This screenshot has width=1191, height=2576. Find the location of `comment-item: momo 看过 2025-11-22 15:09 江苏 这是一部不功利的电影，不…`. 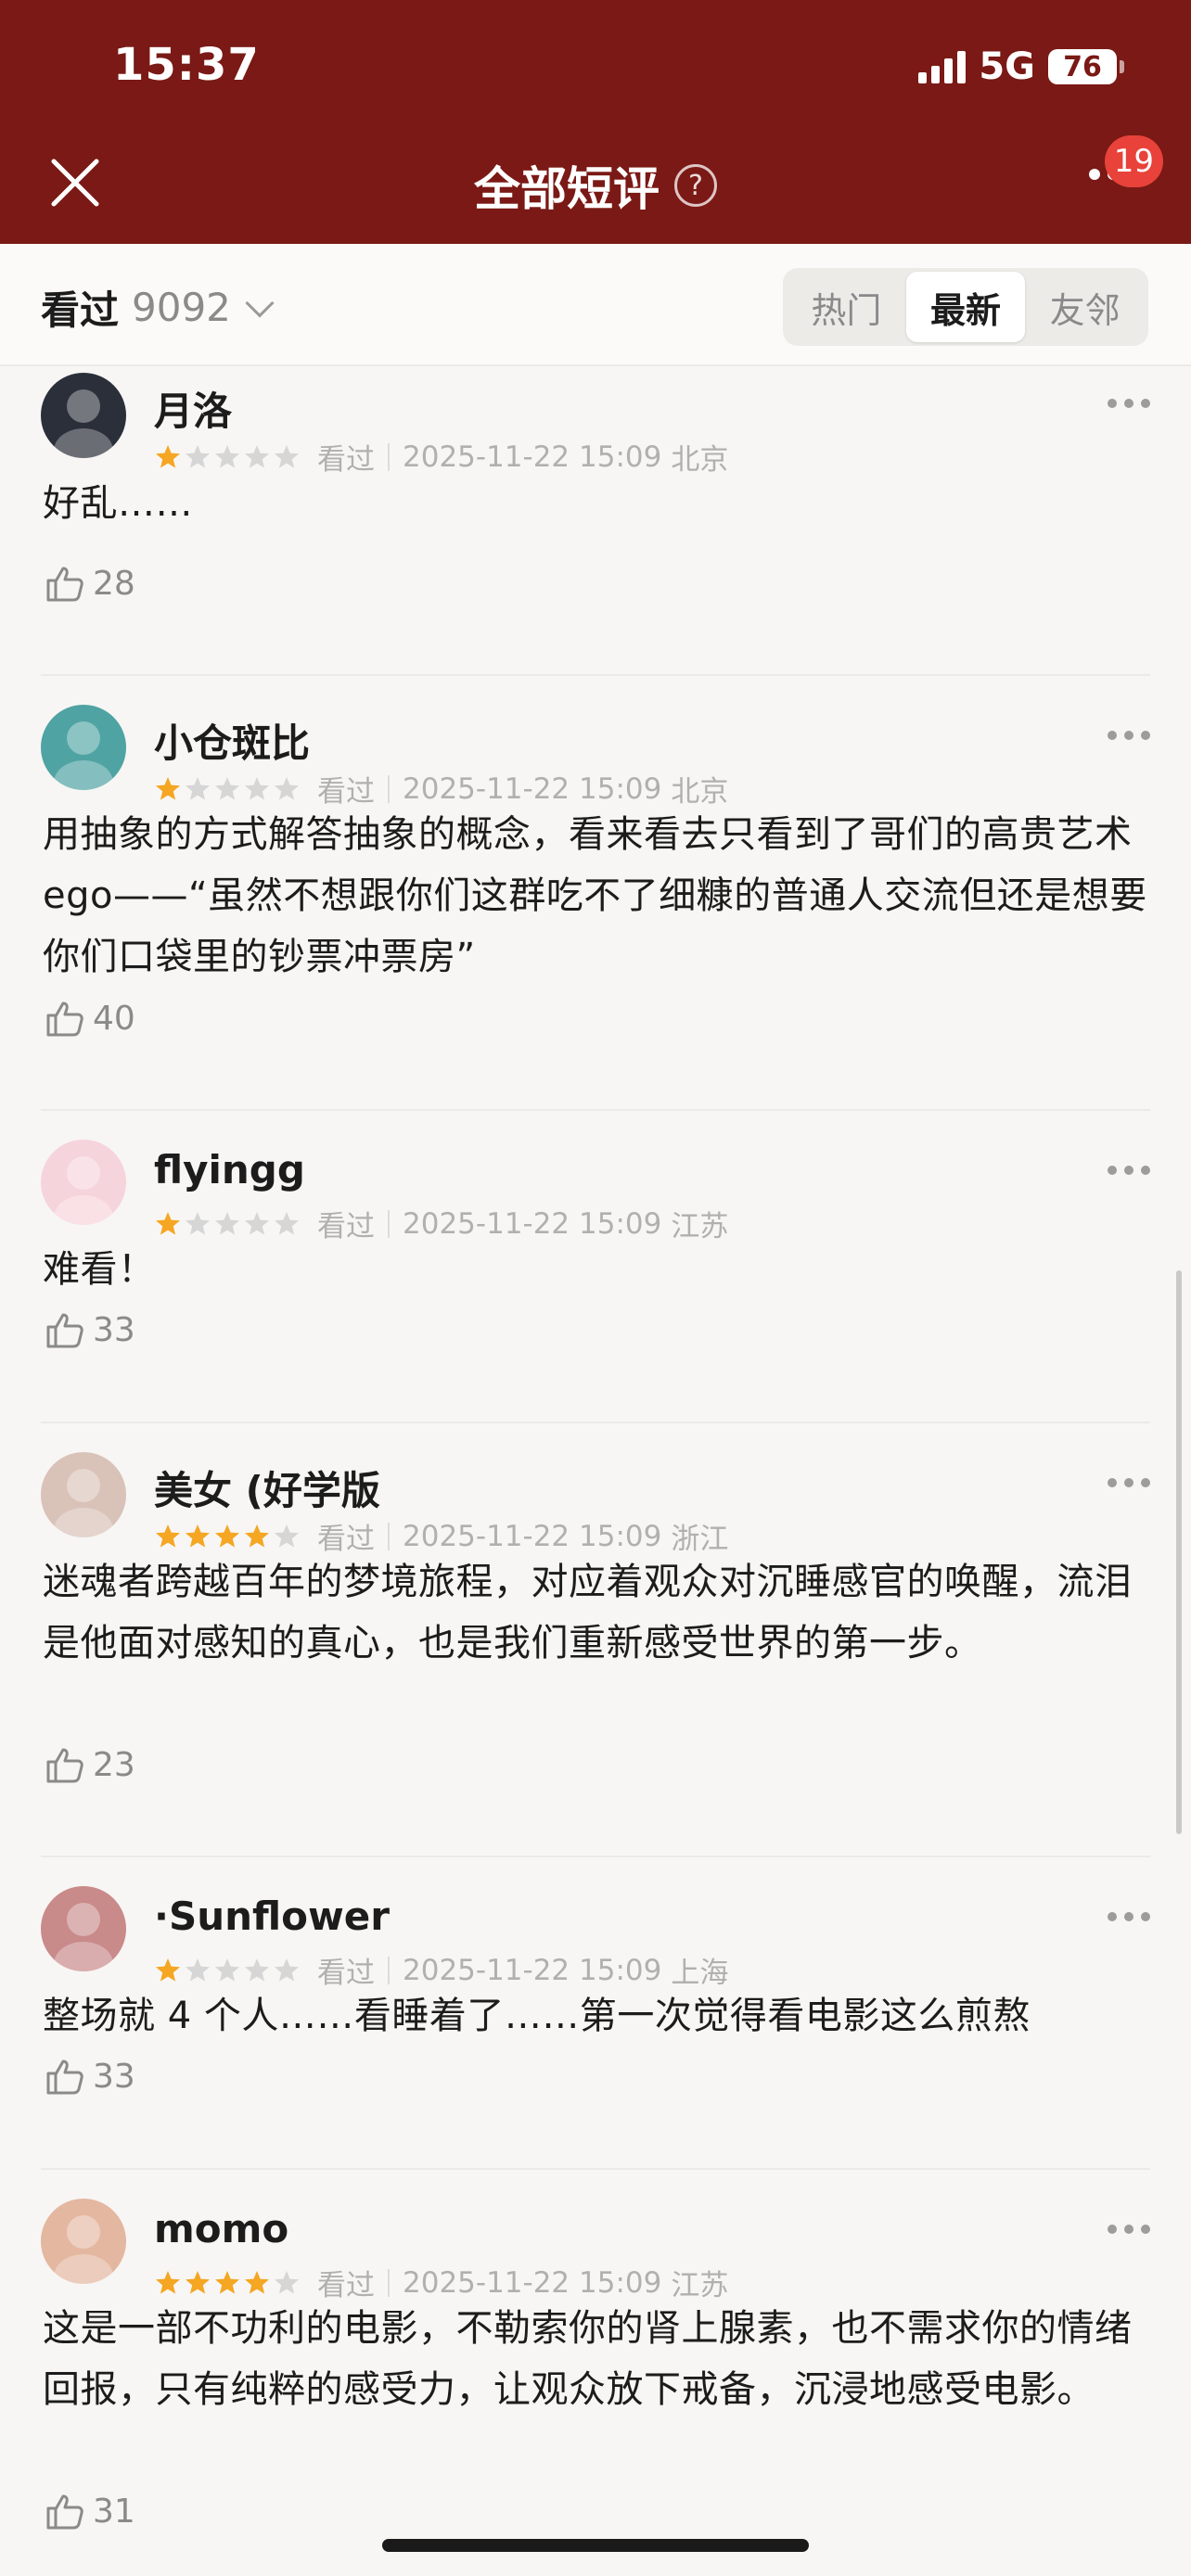

comment-item: momo 看过 2025-11-22 15:09 江苏 这是一部不功利的电影，不… is located at coordinates (595, 2373).